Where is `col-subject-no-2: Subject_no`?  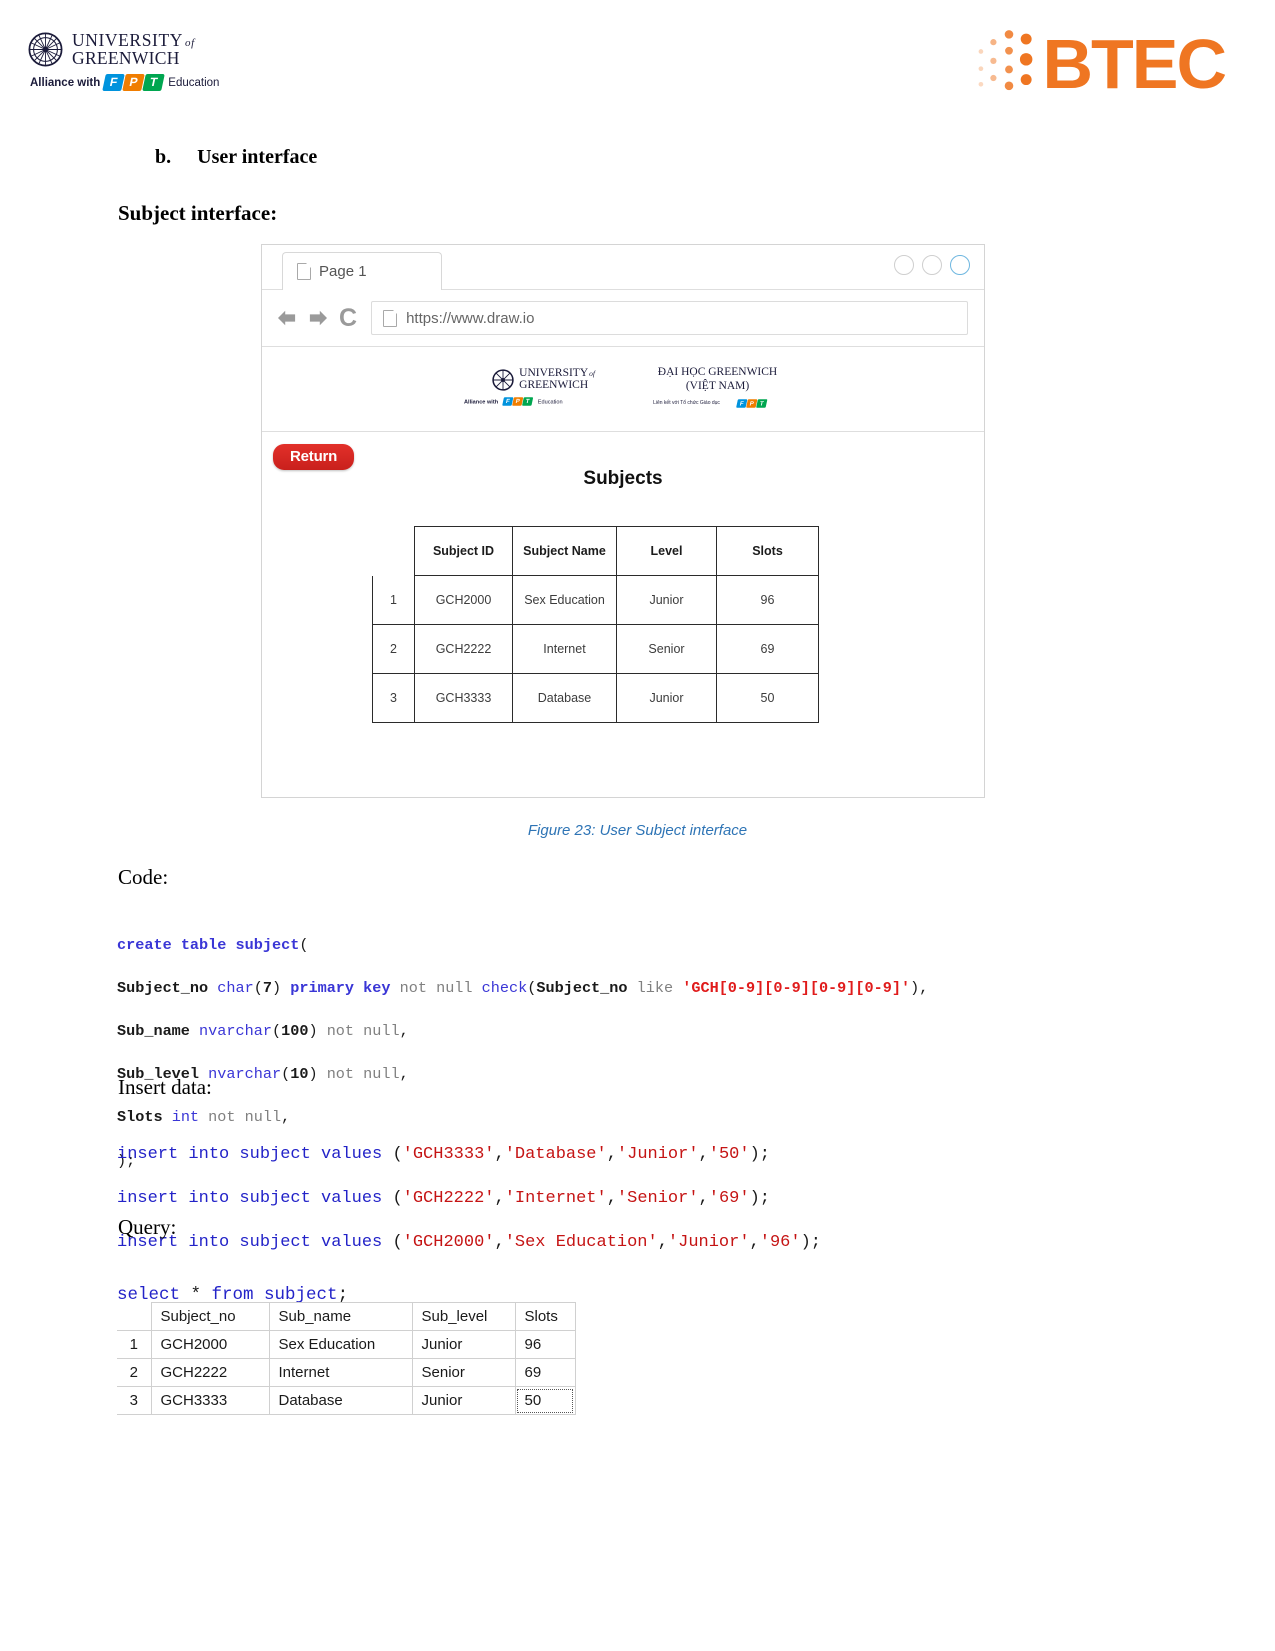 col-subject-no-2: Subject_no is located at coordinates (582, 987).